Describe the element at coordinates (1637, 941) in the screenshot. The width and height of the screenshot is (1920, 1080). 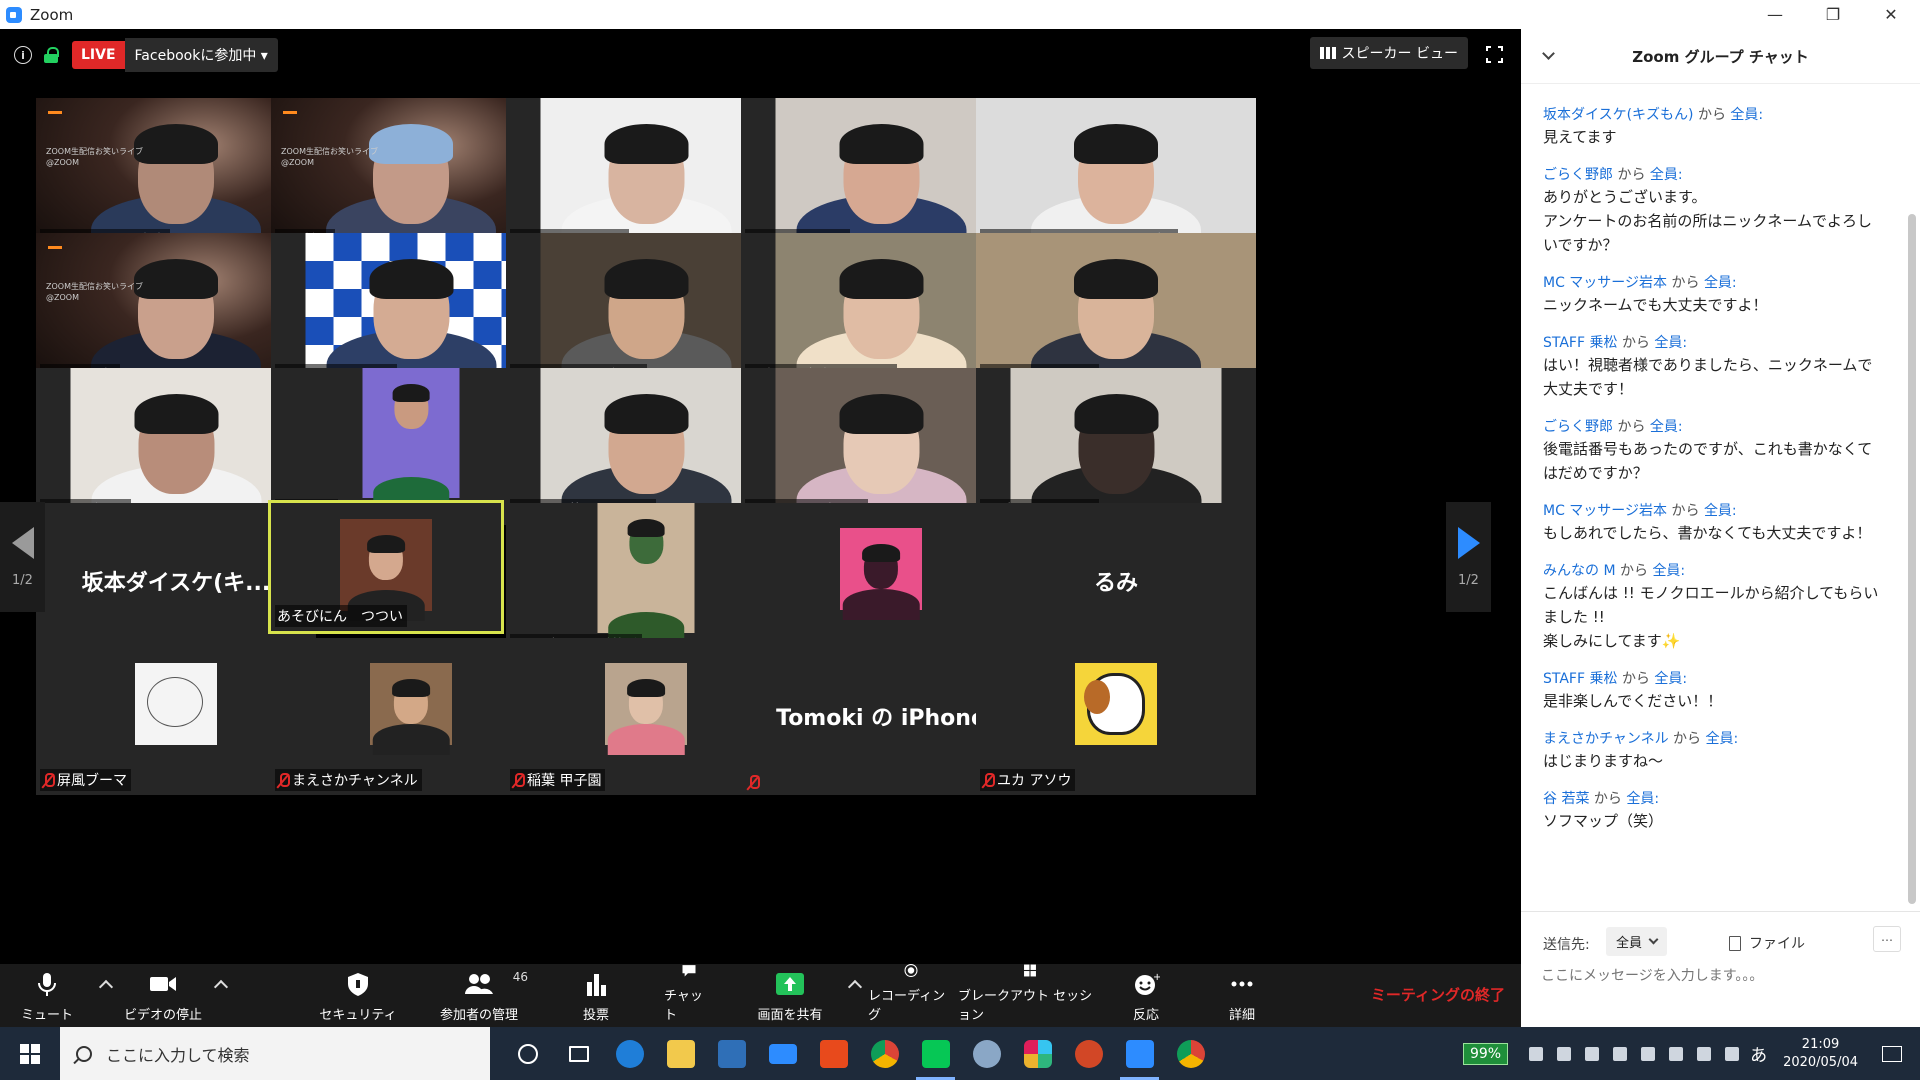
I see `recipient-select: 全員` at that location.